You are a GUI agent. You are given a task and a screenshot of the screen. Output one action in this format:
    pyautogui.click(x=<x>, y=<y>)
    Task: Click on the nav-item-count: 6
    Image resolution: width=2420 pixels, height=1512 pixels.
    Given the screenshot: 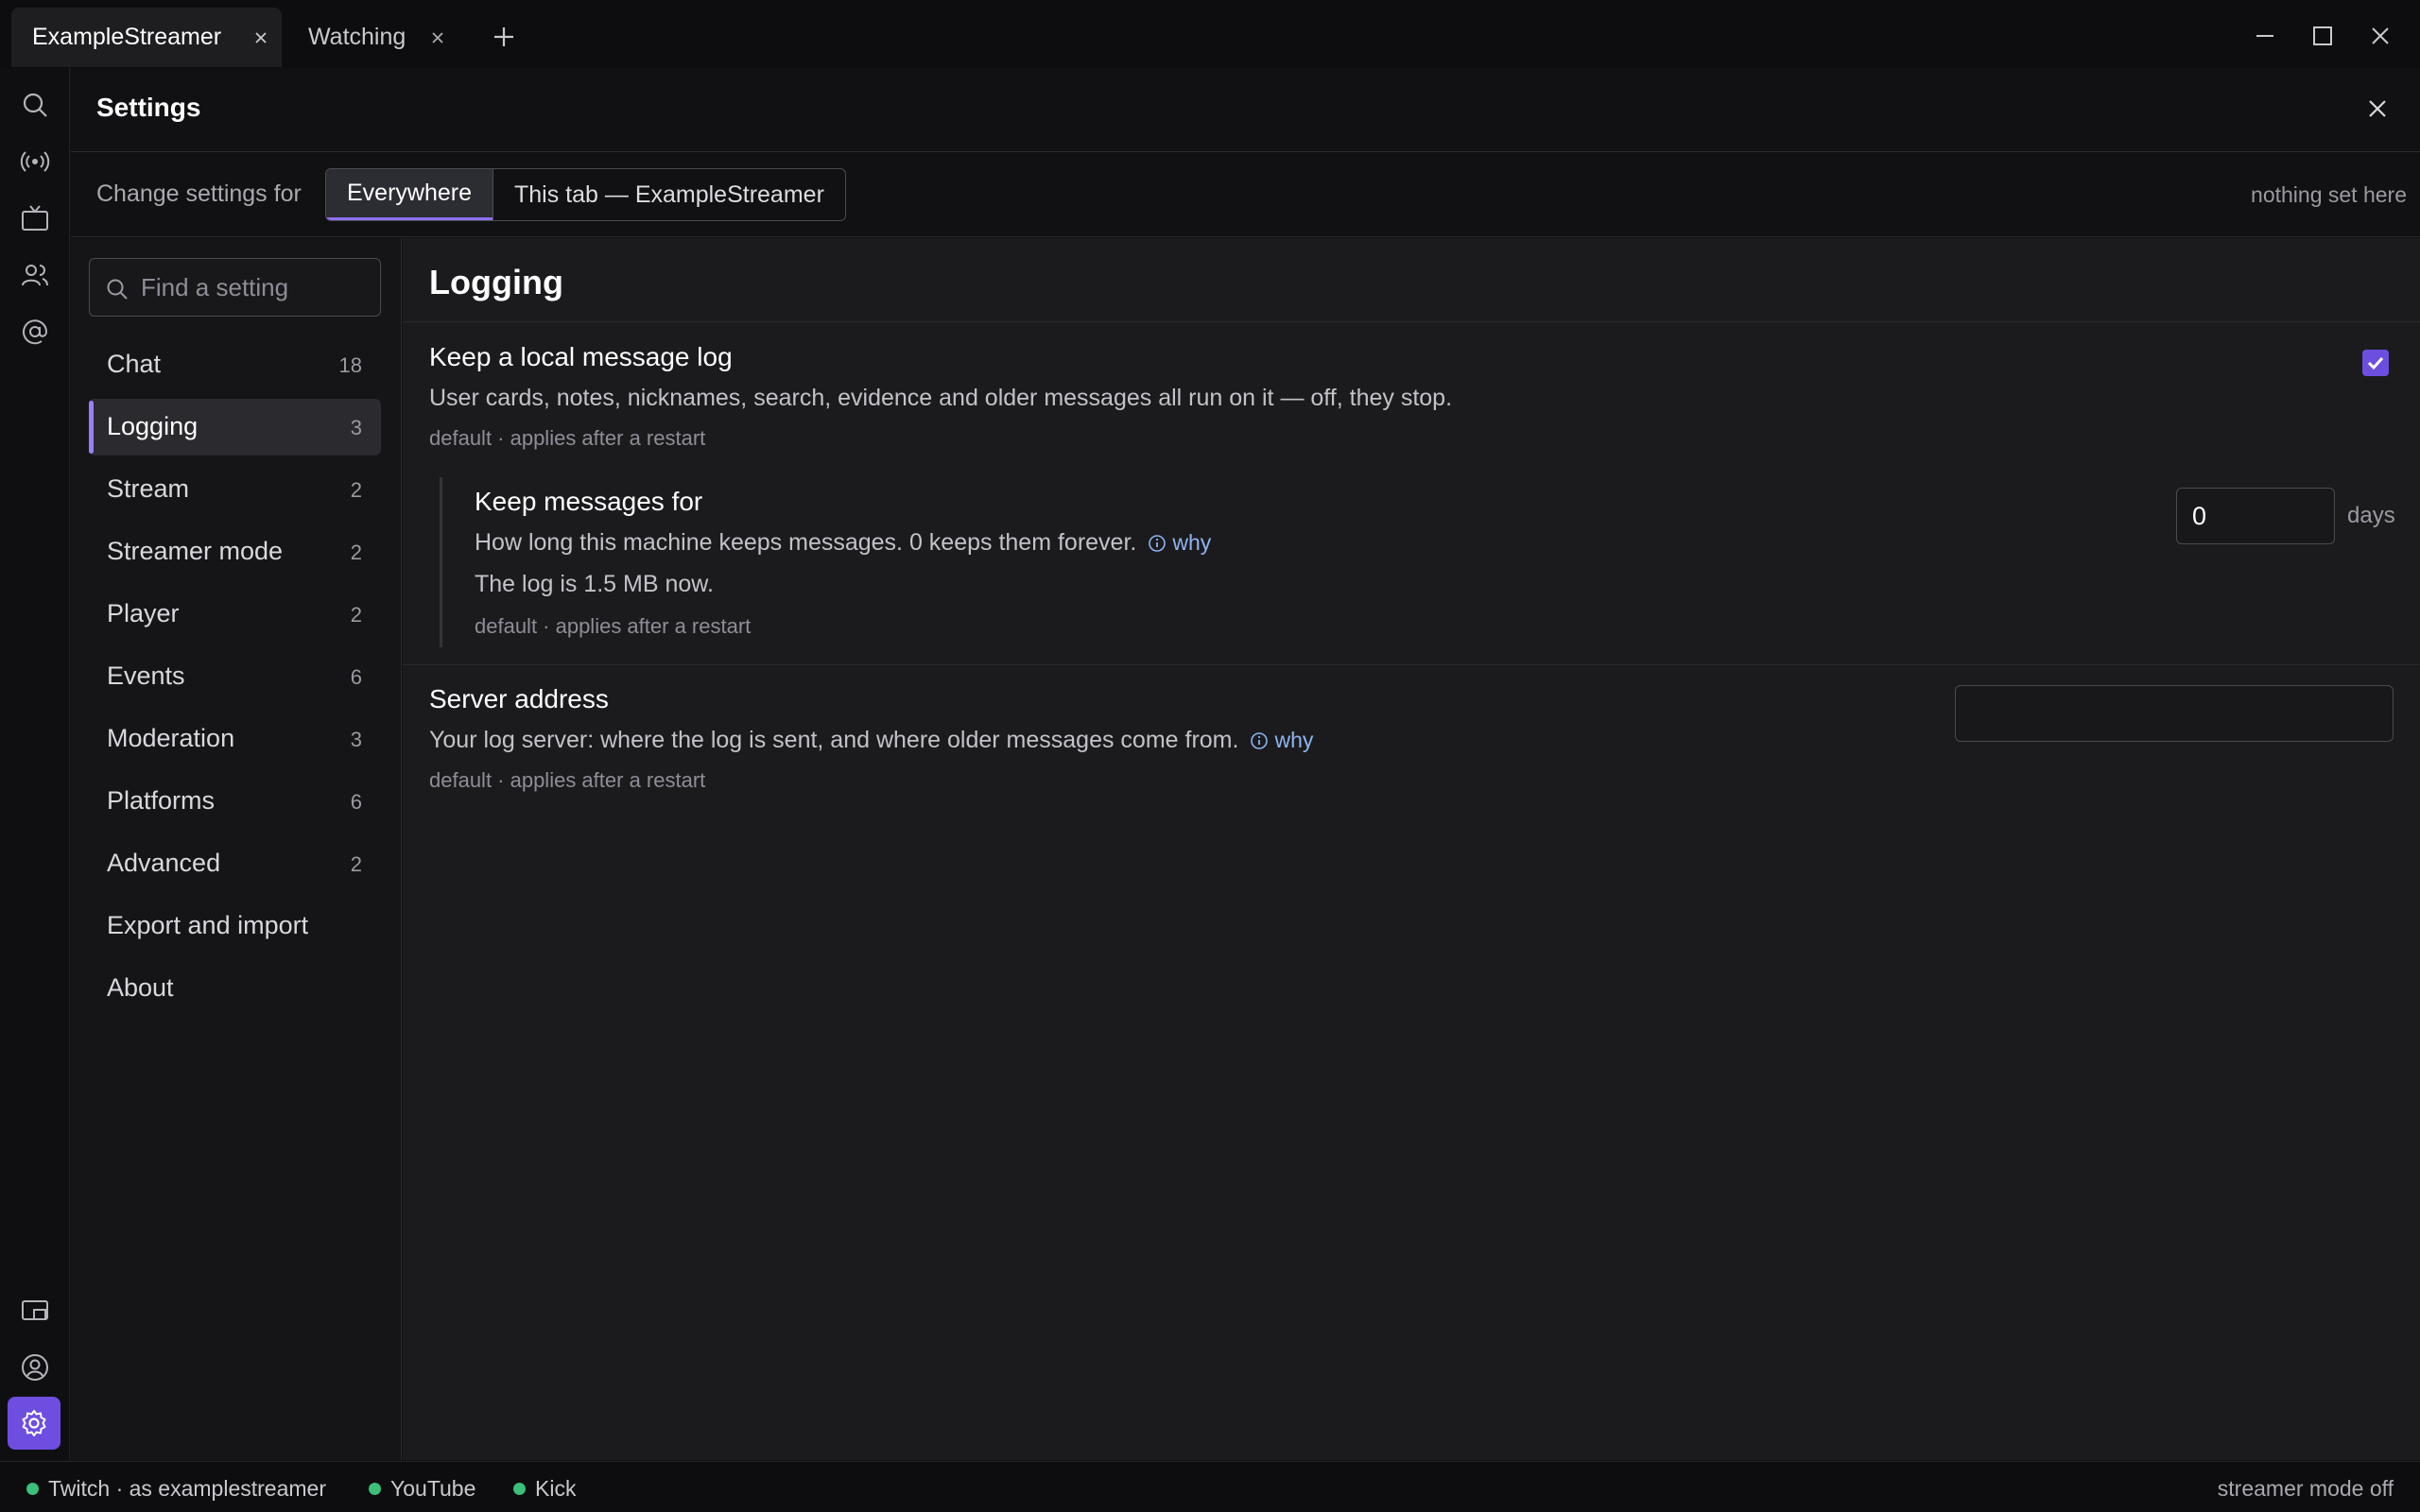 What is the action you would take?
    pyautogui.click(x=356, y=802)
    